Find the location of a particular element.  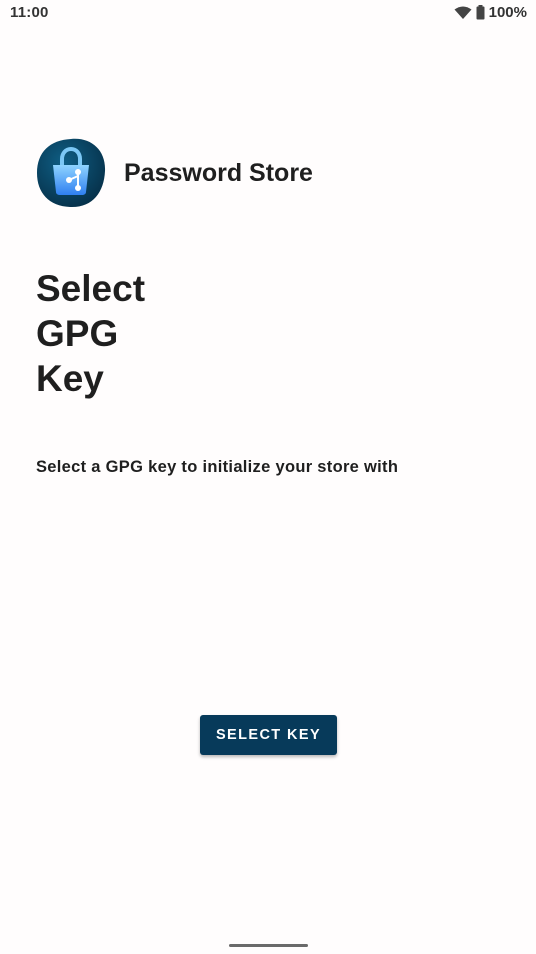

password-store-logo-icon is located at coordinates (71, 173).